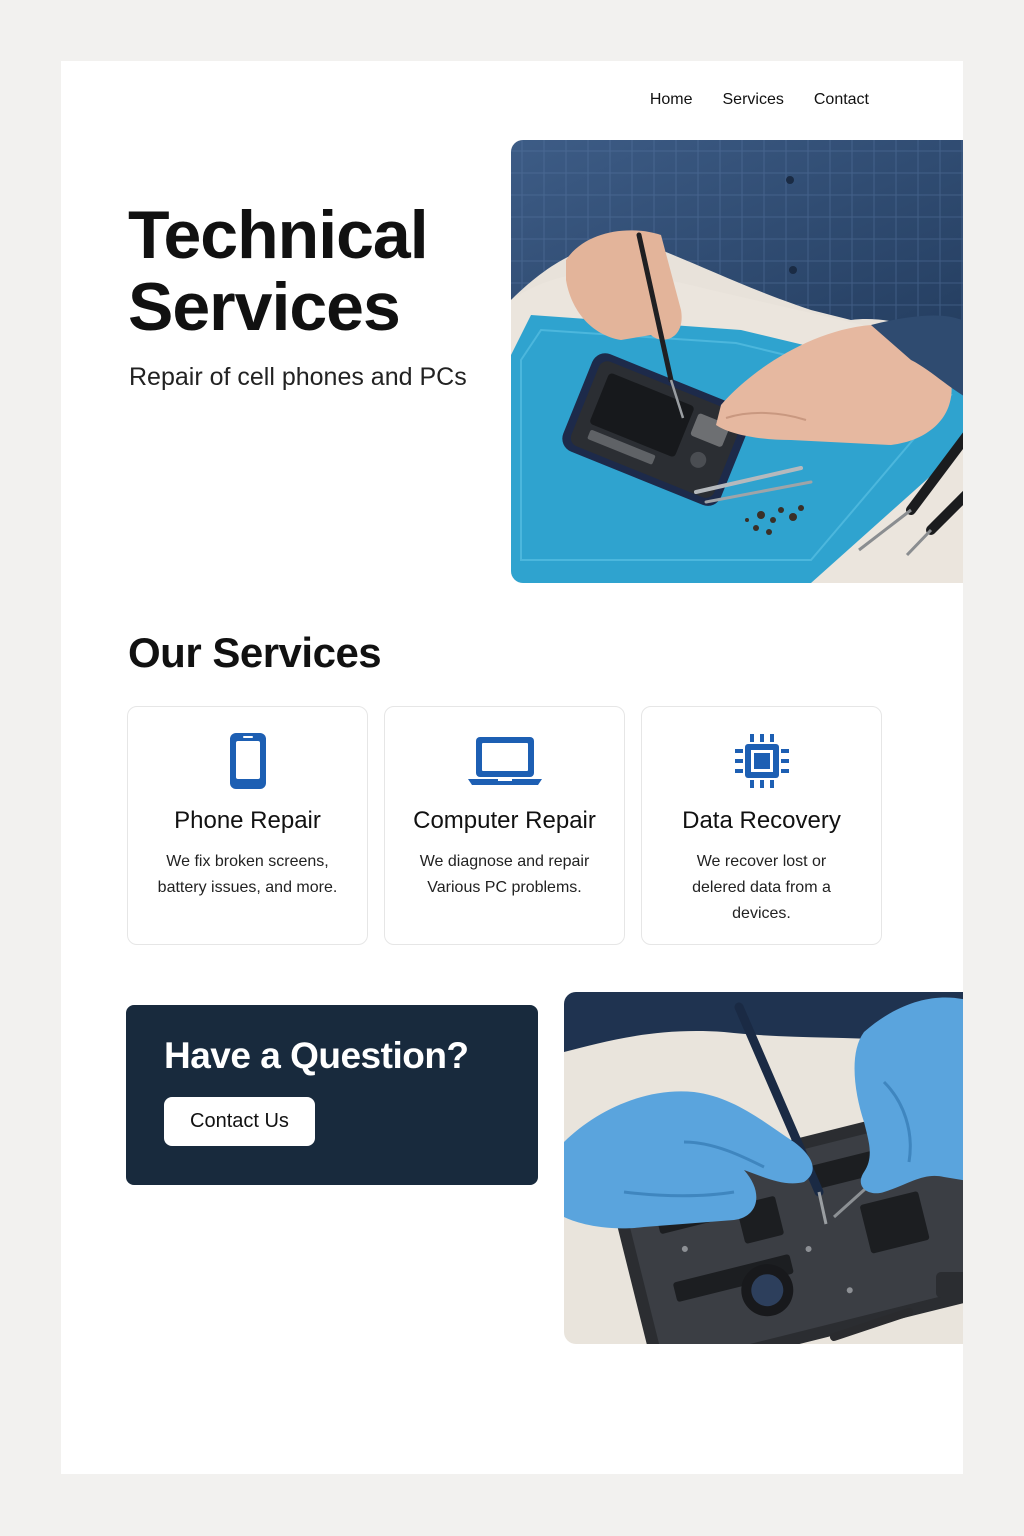 This screenshot has width=1024, height=1536. Describe the element at coordinates (504, 887) in the screenshot. I see `card-text-line: Various PC problems.` at that location.